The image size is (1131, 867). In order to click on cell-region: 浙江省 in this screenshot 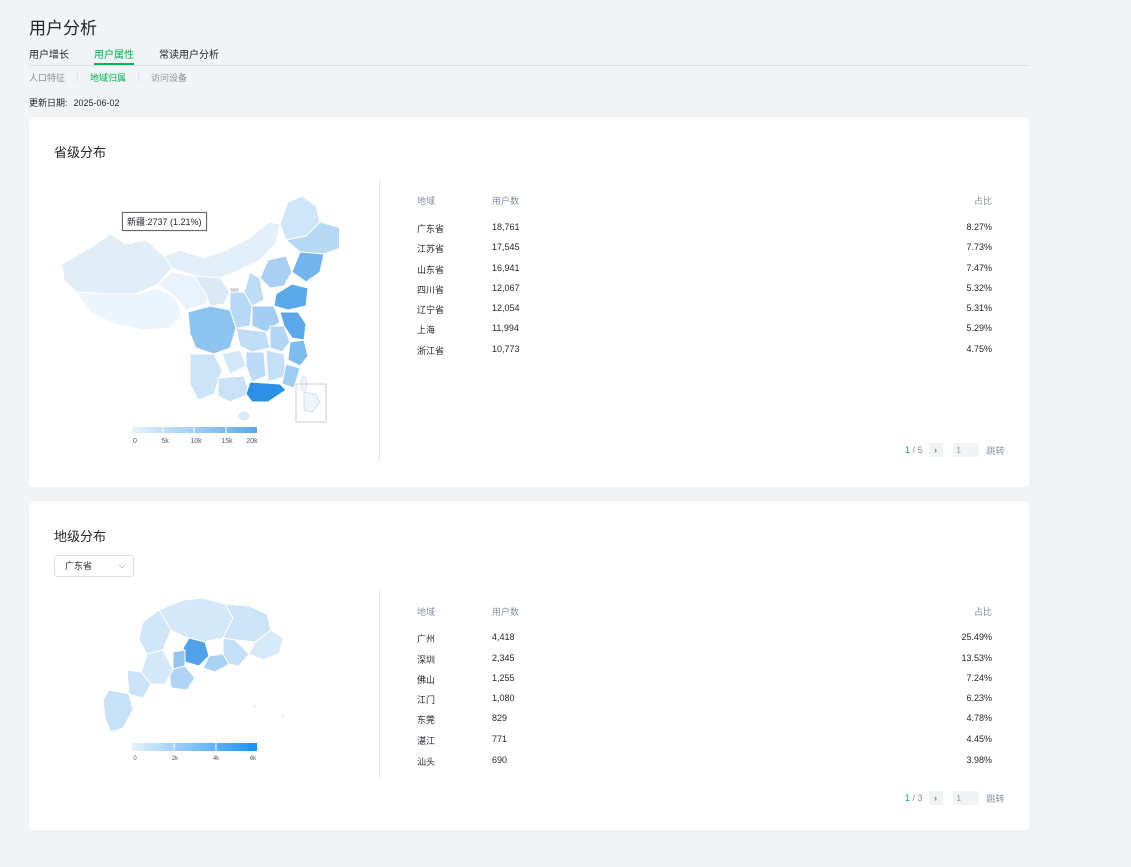, I will do `click(431, 351)`.